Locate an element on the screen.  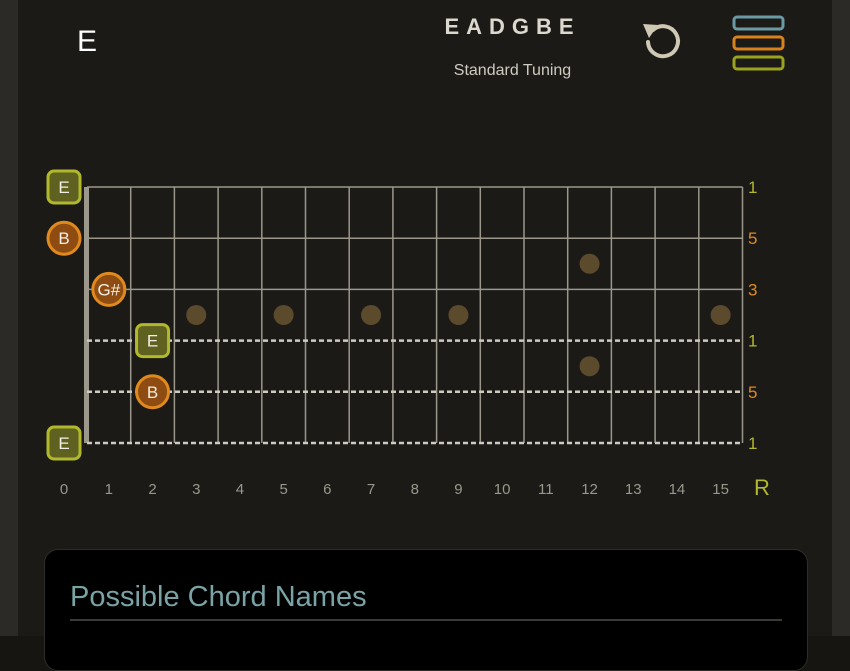
fret-number: 13 is located at coordinates (633, 489).